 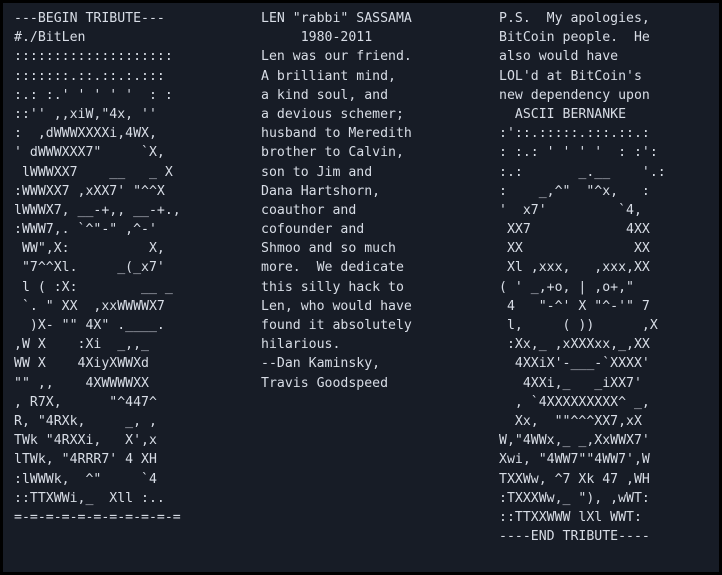 I want to click on ps-ascii-bernanke-line: Xwi, "4WW7""4WW7',W, so click(x=574, y=460).